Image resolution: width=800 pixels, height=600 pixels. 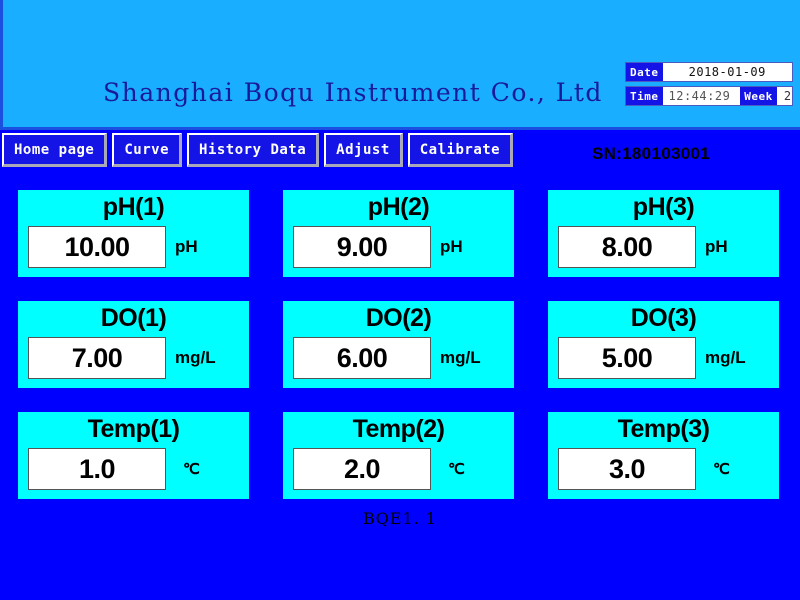 What do you see at coordinates (133, 318) in the screenshot?
I see `panel-title: DO(1)` at bounding box center [133, 318].